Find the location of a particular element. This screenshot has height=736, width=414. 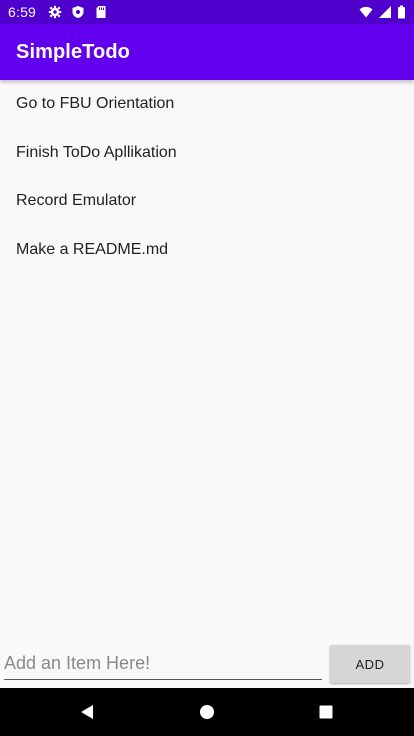

gear-icon is located at coordinates (55, 12).